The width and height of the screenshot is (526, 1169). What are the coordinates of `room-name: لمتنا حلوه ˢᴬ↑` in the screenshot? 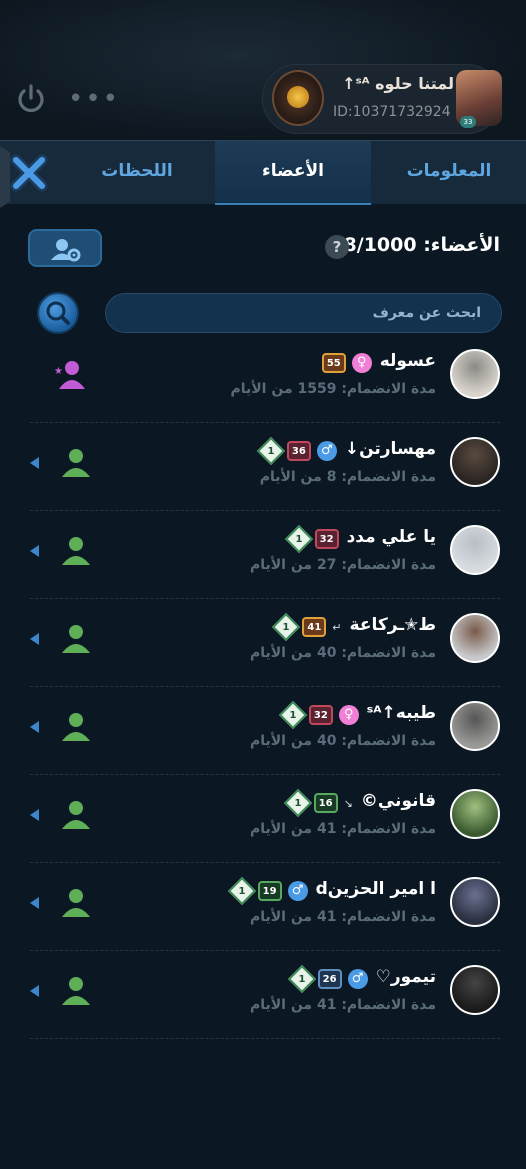 It's located at (398, 83).